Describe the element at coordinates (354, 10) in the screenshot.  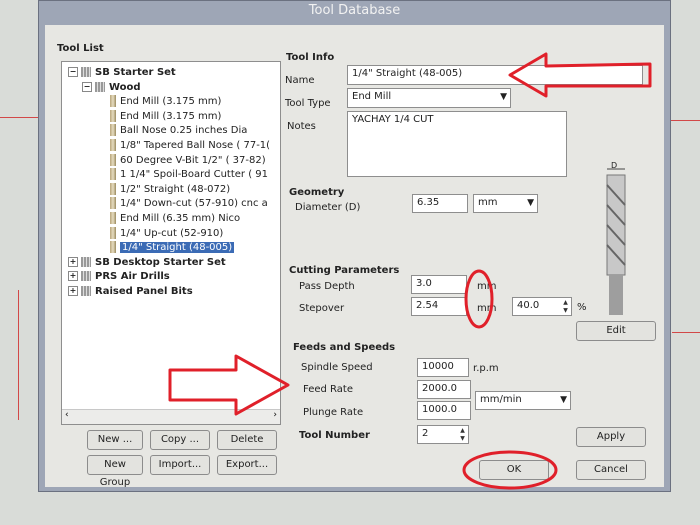
I see `window-title: Tool Database` at that location.